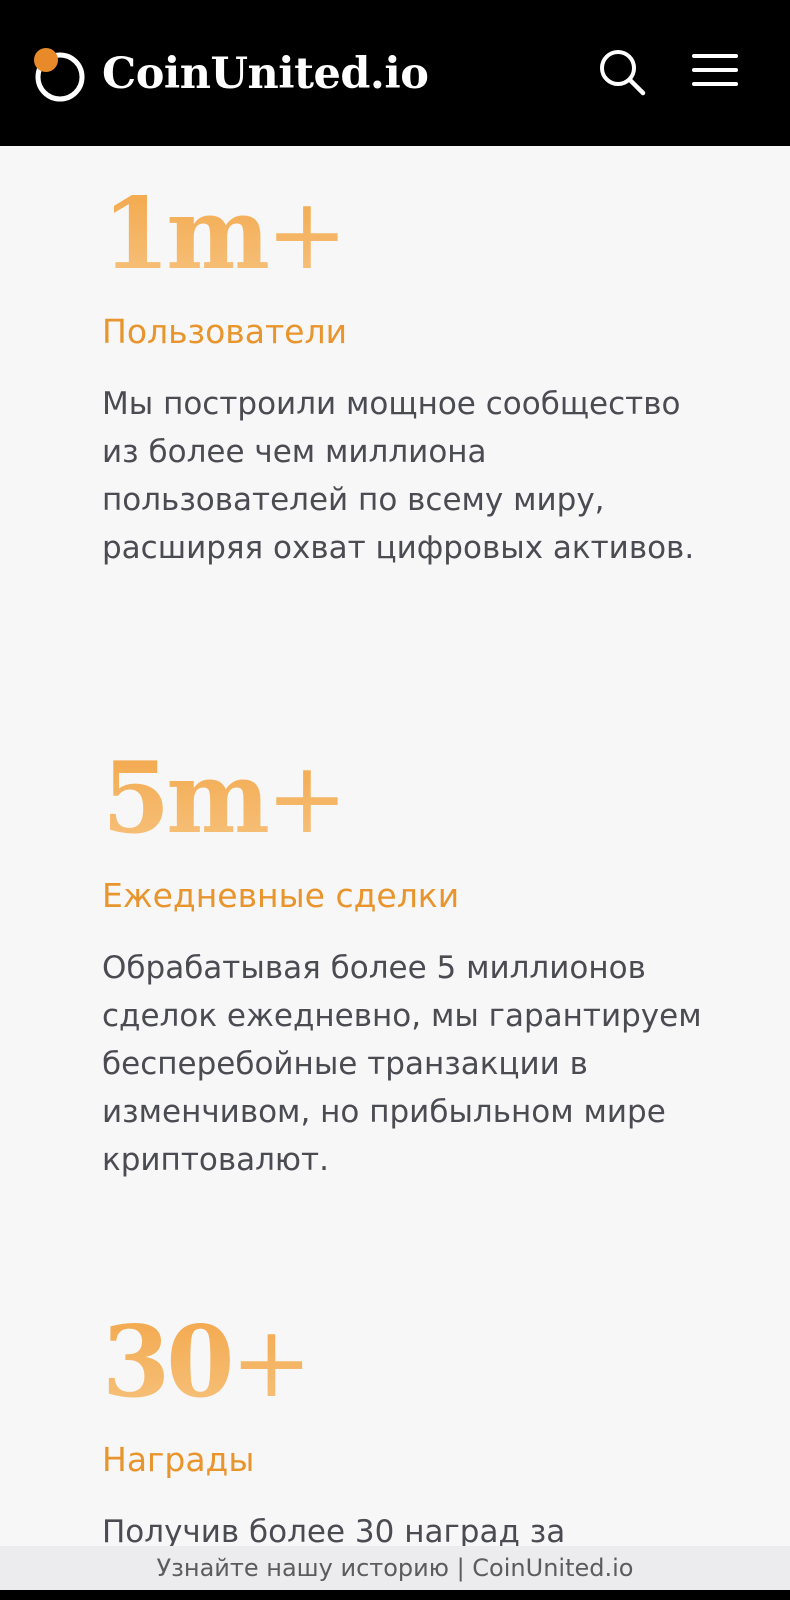 This screenshot has height=1600, width=790. What do you see at coordinates (395, 1595) in the screenshot?
I see `bottom-edge` at bounding box center [395, 1595].